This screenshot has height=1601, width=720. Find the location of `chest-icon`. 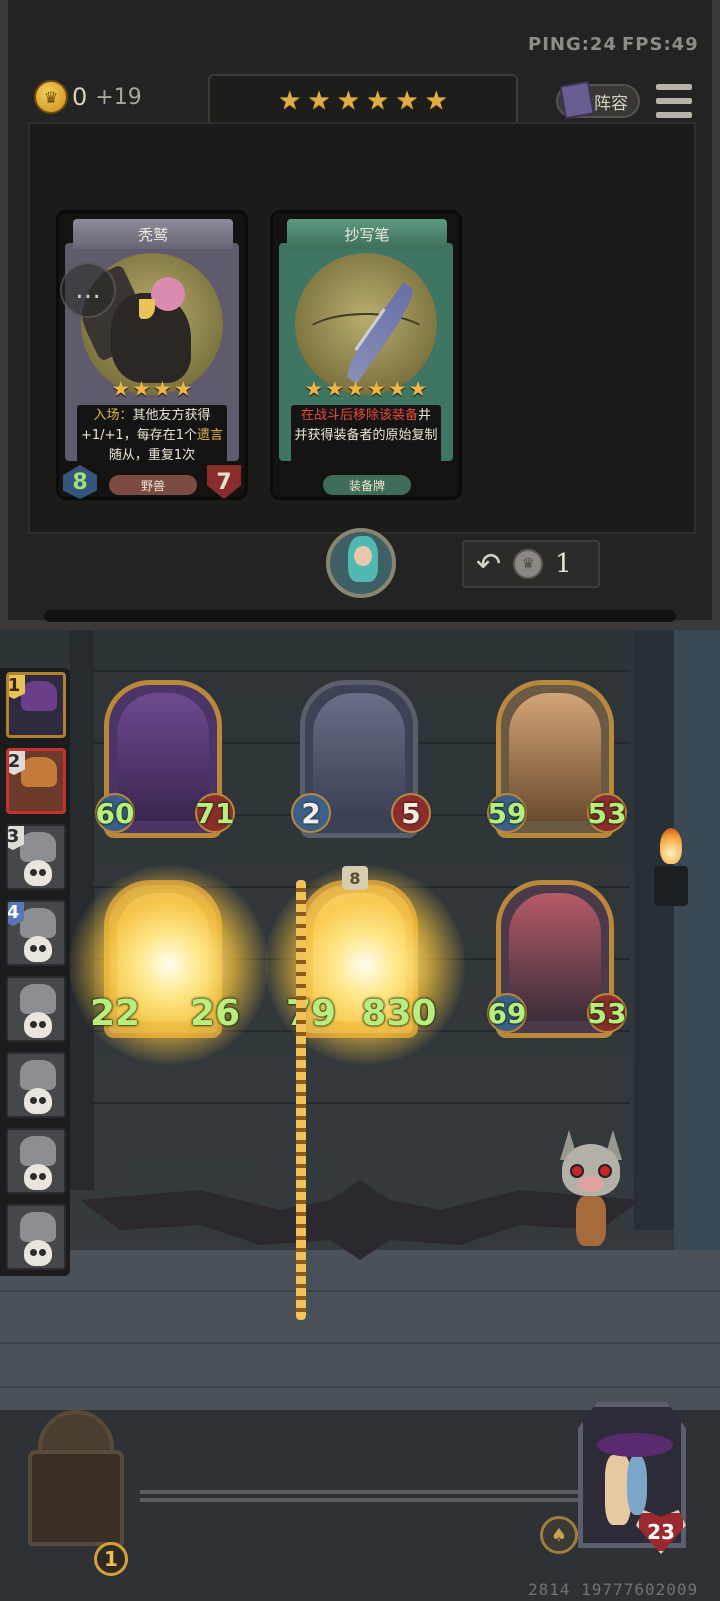

chest-icon is located at coordinates (76, 1498).